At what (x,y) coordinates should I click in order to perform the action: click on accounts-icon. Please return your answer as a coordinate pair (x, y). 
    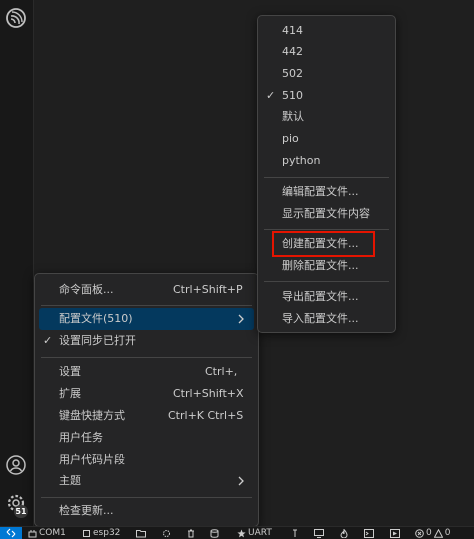
    Looking at the image, I should click on (16, 465).